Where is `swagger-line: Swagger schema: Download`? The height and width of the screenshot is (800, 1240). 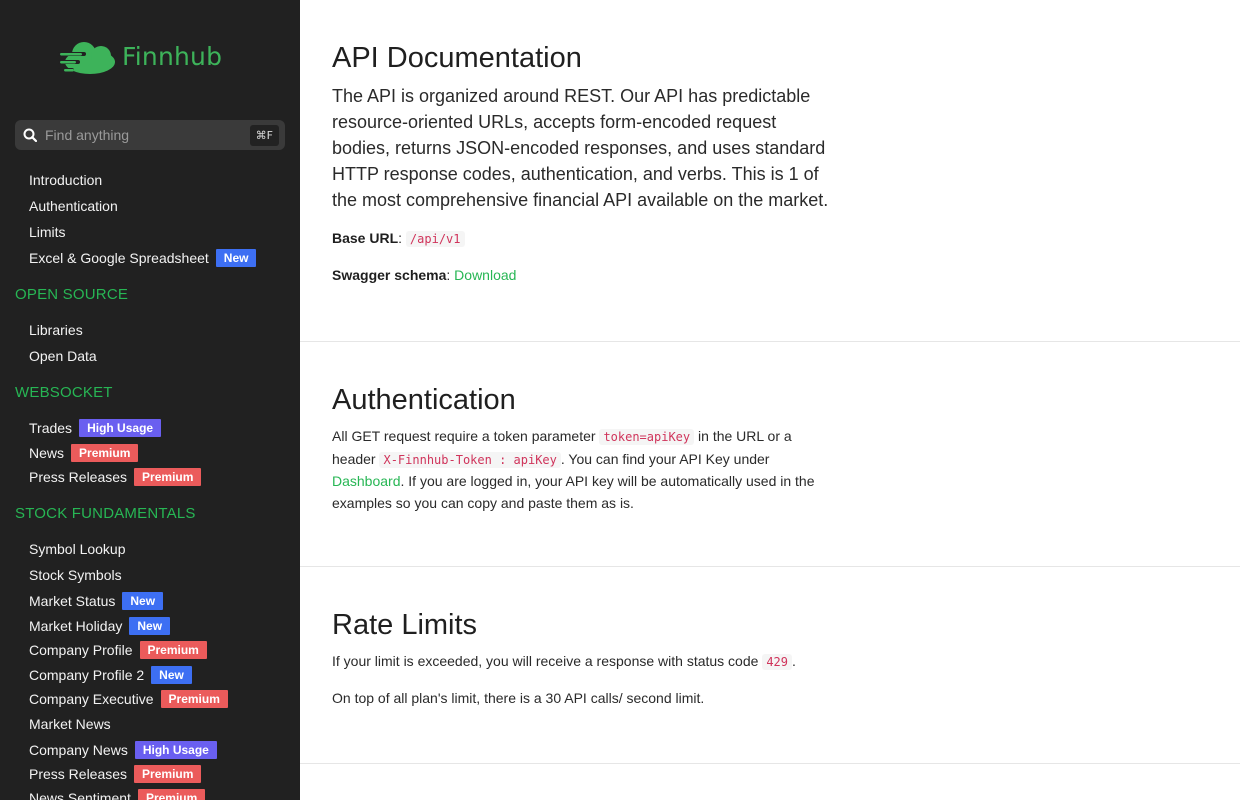 swagger-line: Swagger schema: Download is located at coordinates (424, 274).